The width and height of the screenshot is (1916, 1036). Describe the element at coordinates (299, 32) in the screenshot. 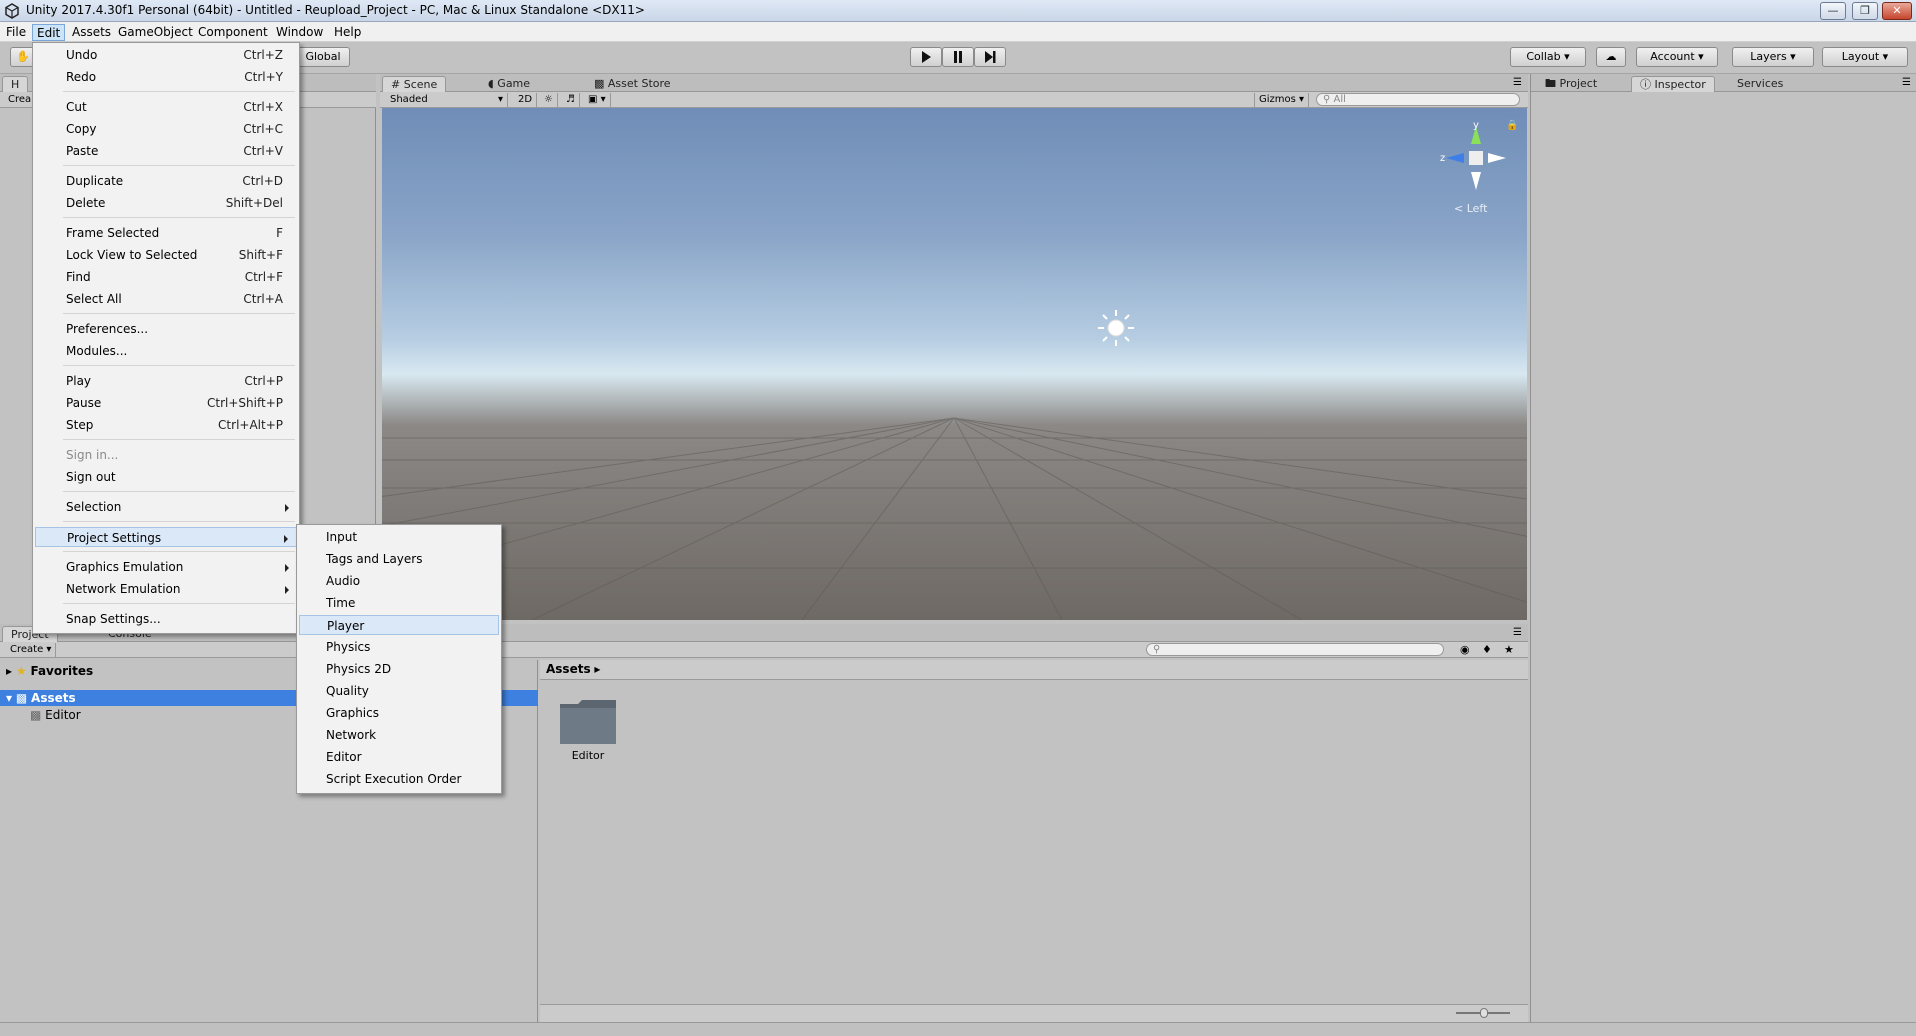

I see `menu-window: Window` at that location.